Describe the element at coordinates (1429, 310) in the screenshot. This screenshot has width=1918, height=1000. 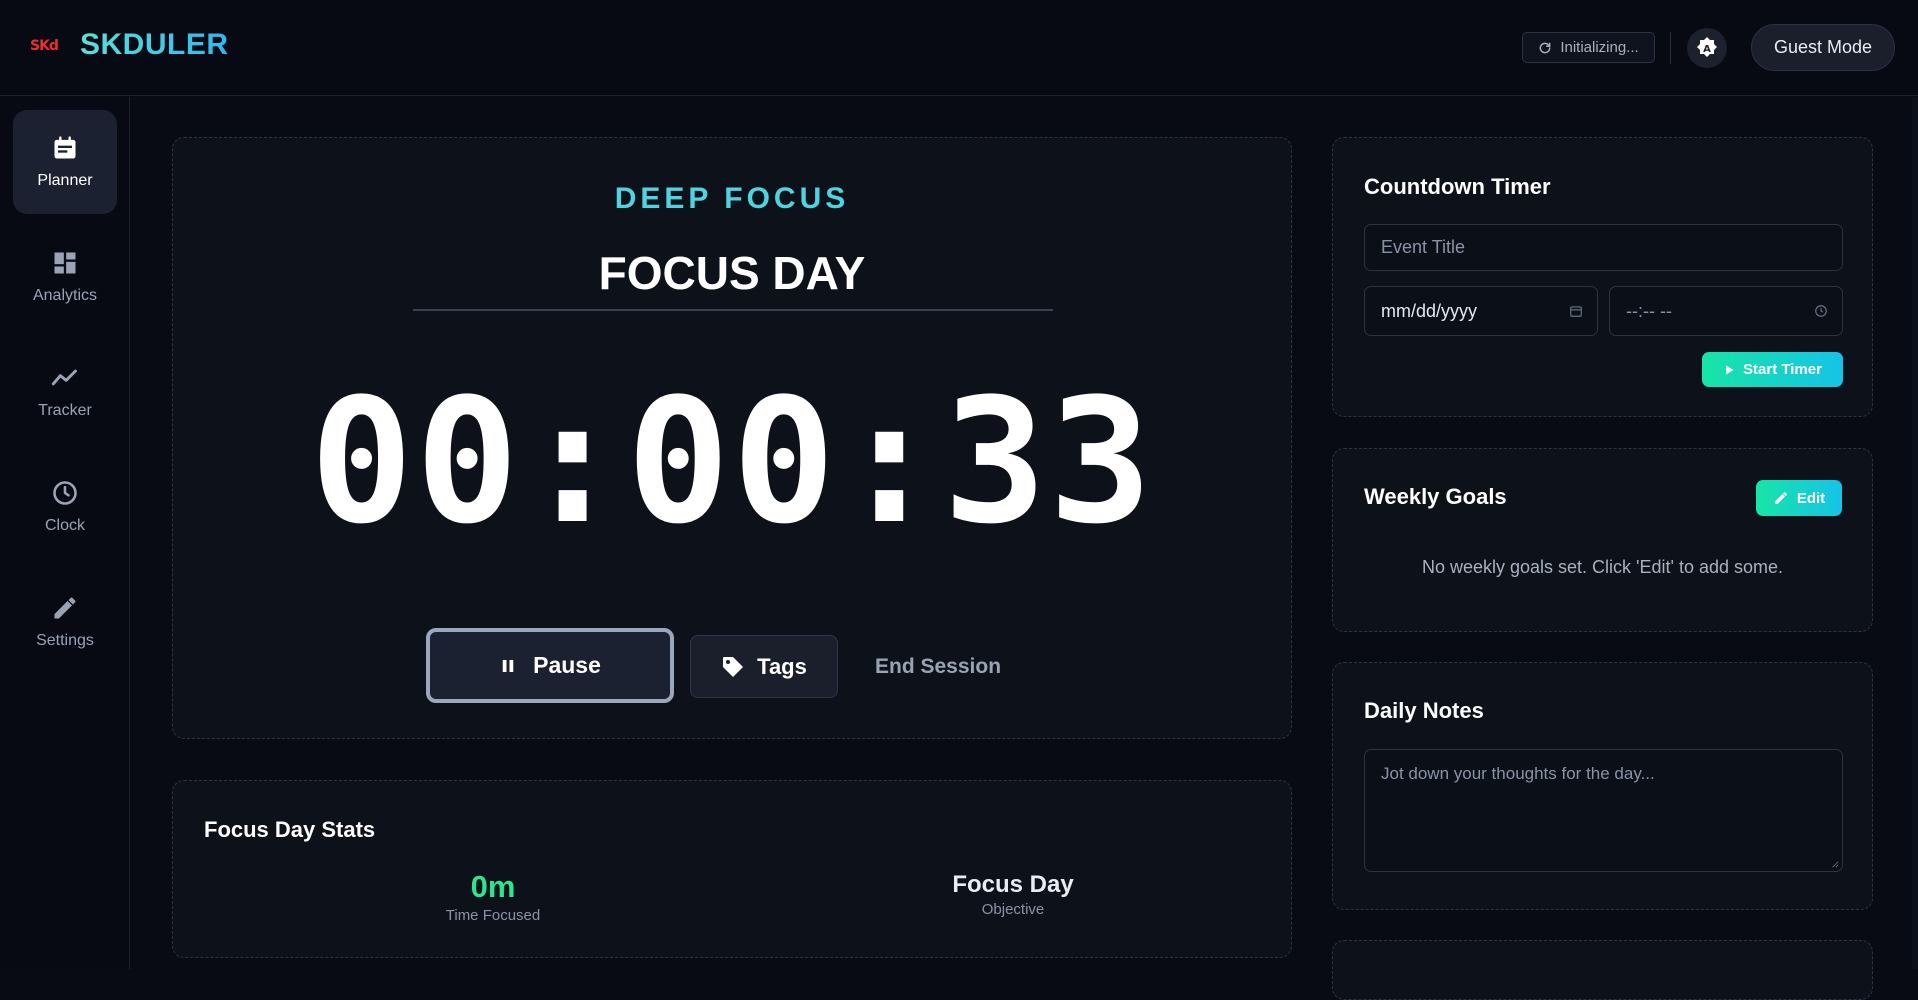
I see `date-placeholder: mm/dd/yyyy` at that location.